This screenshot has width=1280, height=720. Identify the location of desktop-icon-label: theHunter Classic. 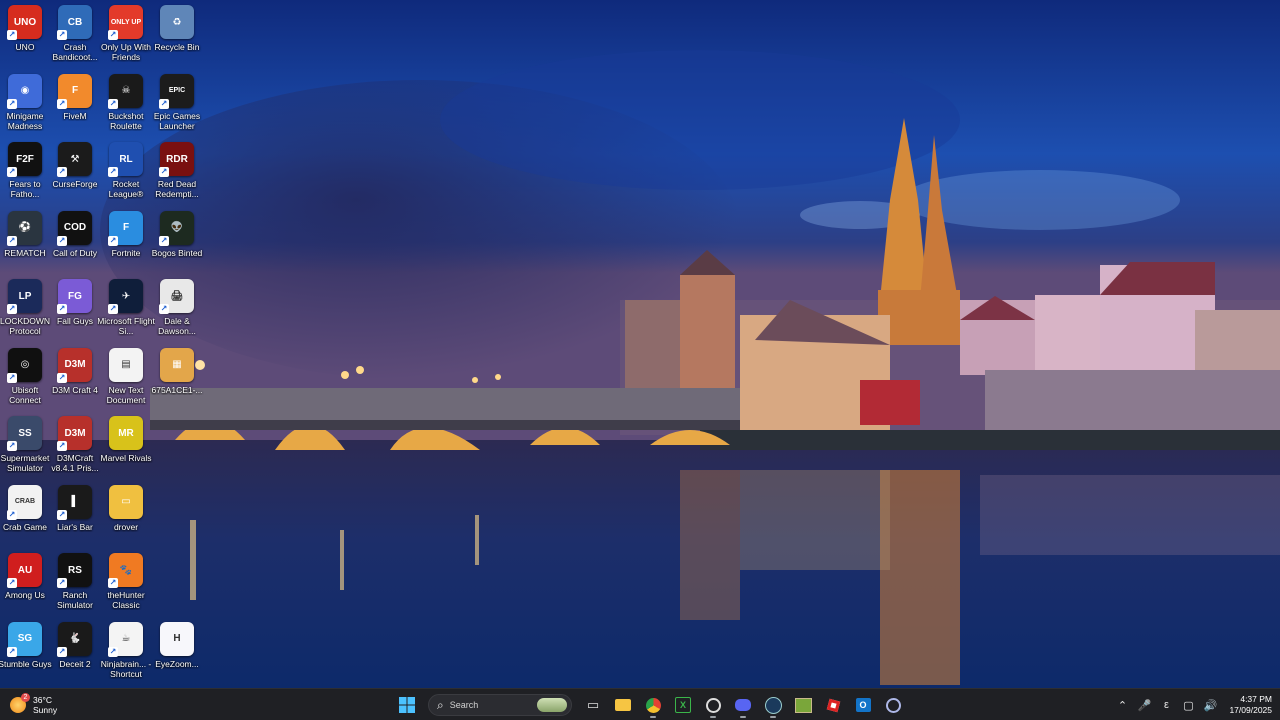
(126, 600).